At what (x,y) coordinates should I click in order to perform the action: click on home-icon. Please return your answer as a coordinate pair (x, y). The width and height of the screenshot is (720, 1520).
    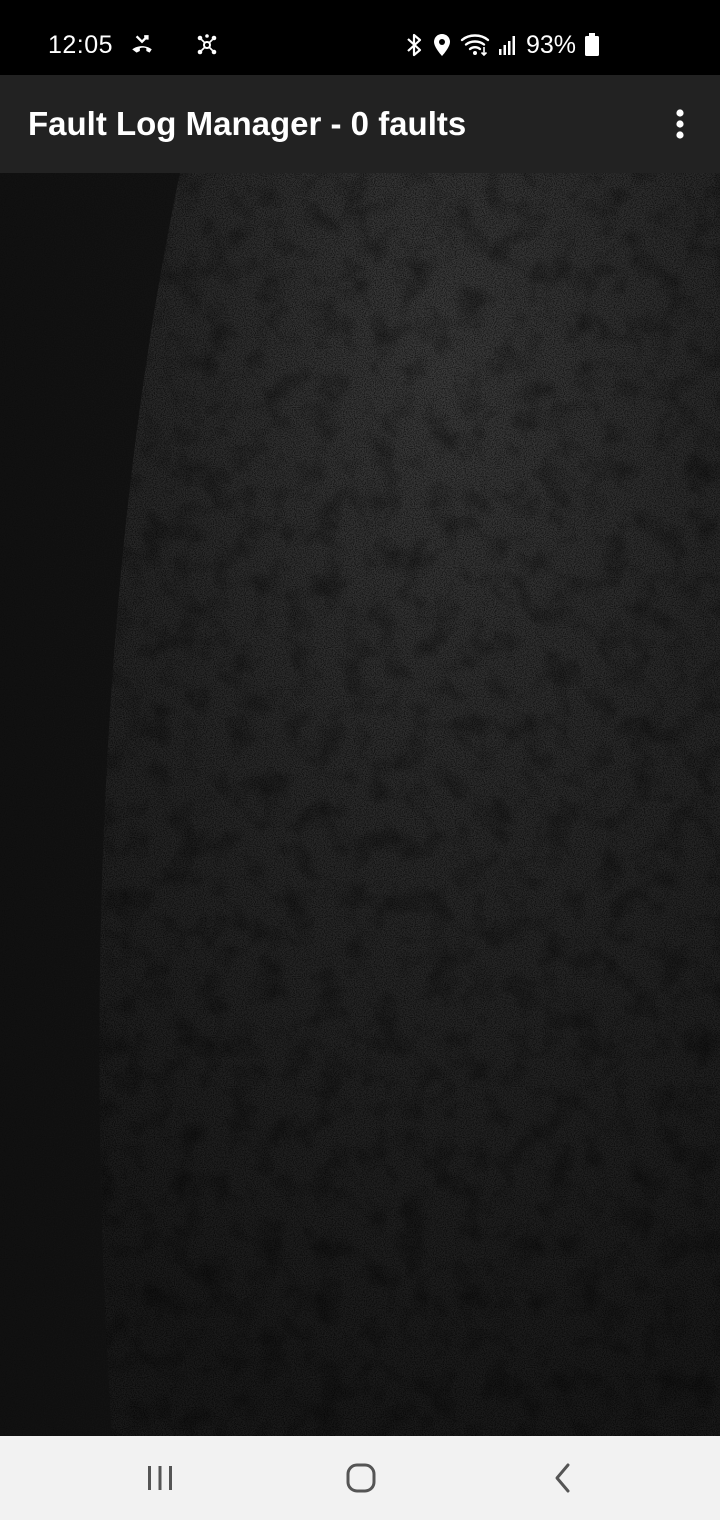
    Looking at the image, I should click on (361, 1478).